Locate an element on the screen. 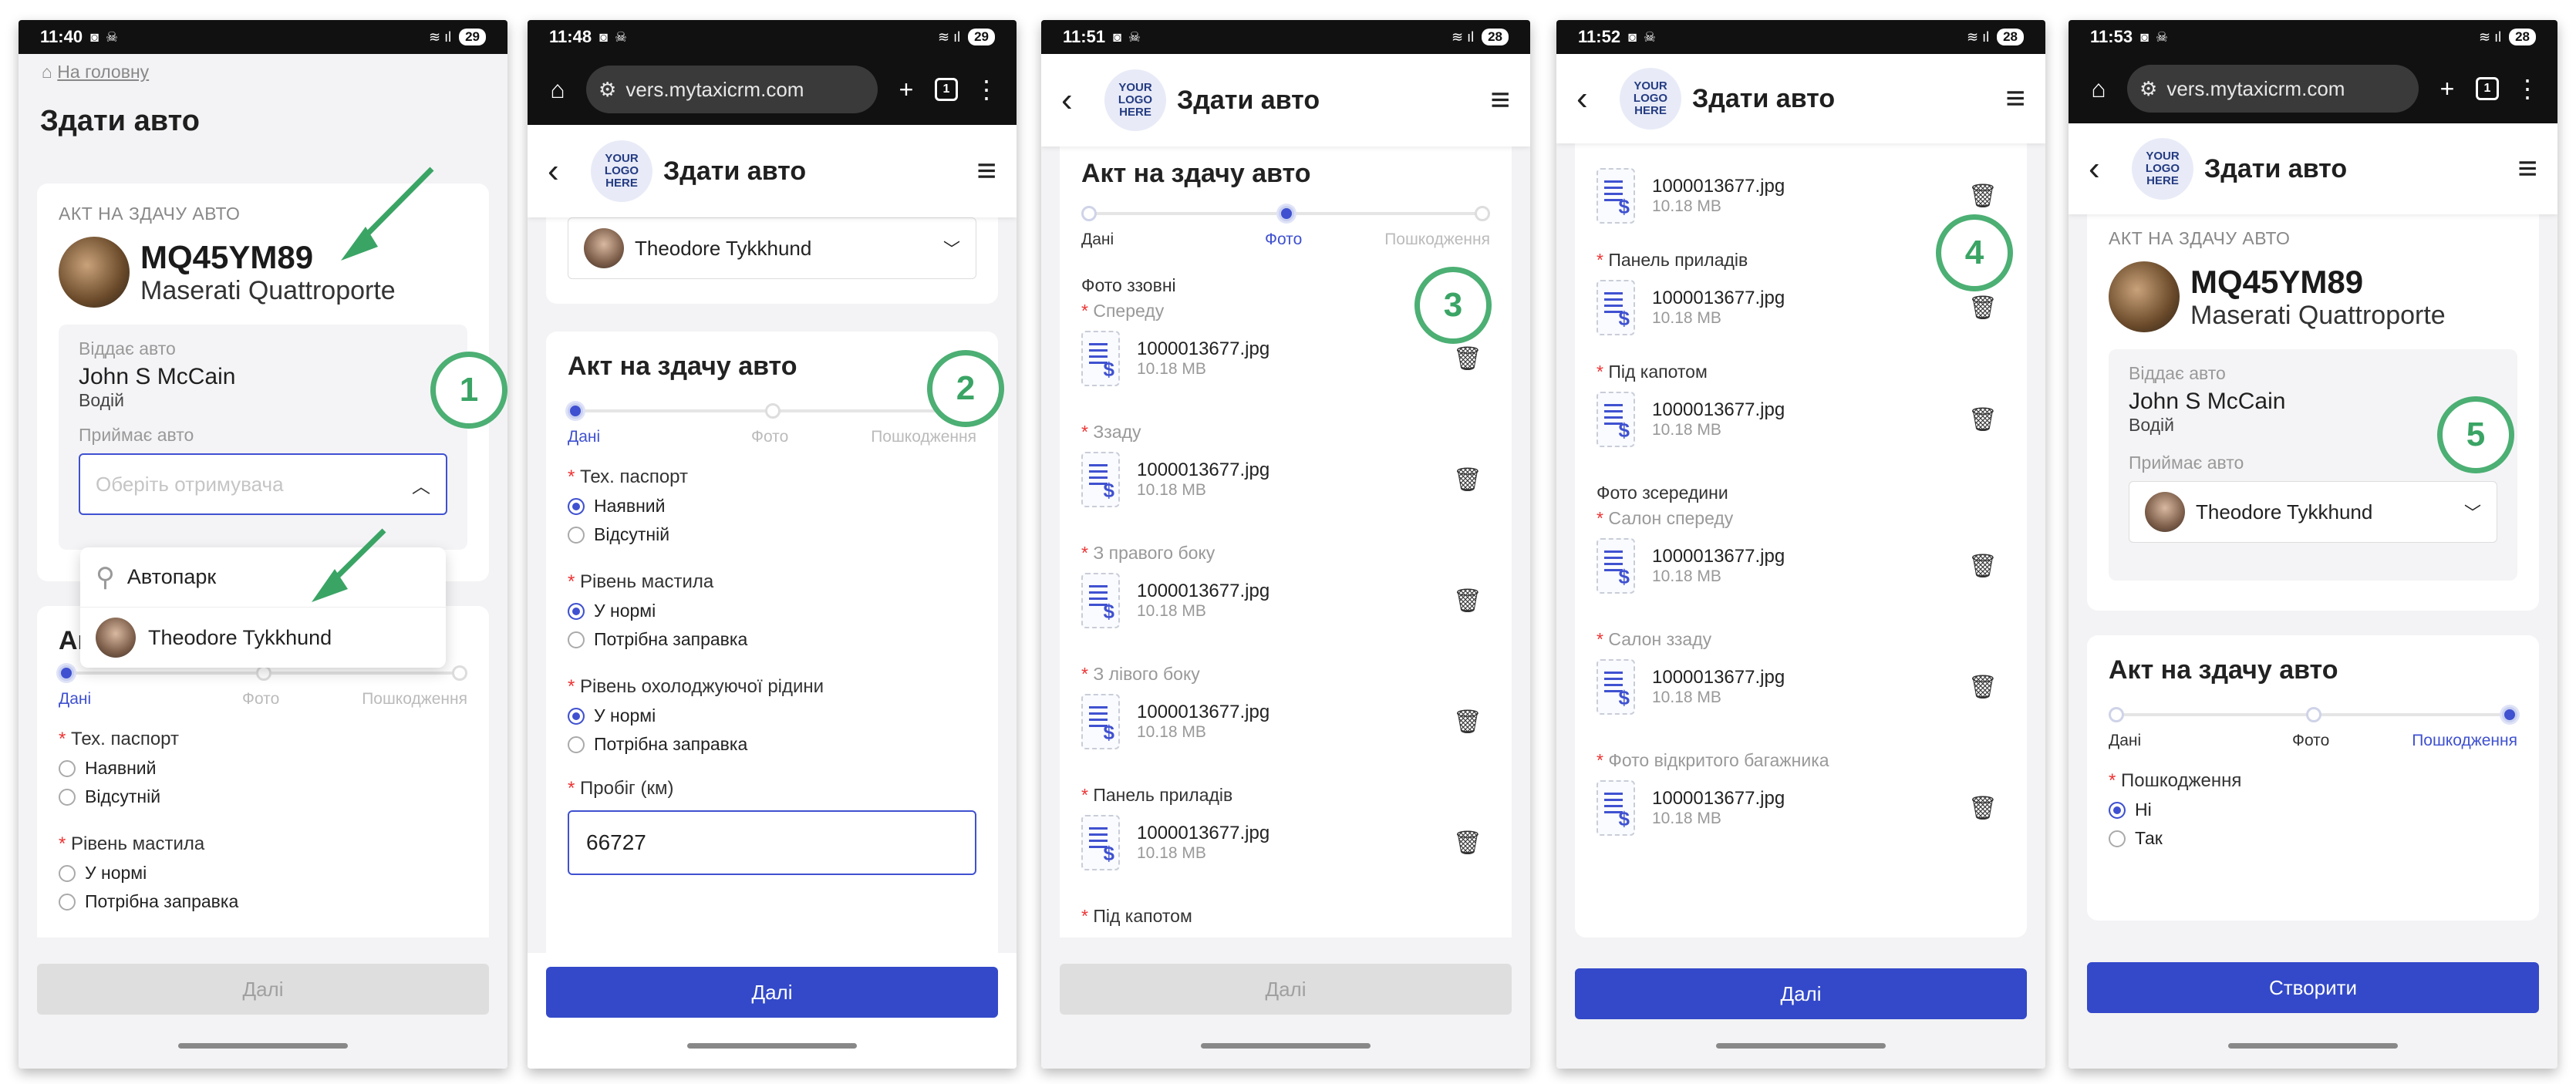  browser-toolbar: ⌂ ⚙ vers.mytaxicrm.com + 1 ⋮ is located at coordinates (772, 89).